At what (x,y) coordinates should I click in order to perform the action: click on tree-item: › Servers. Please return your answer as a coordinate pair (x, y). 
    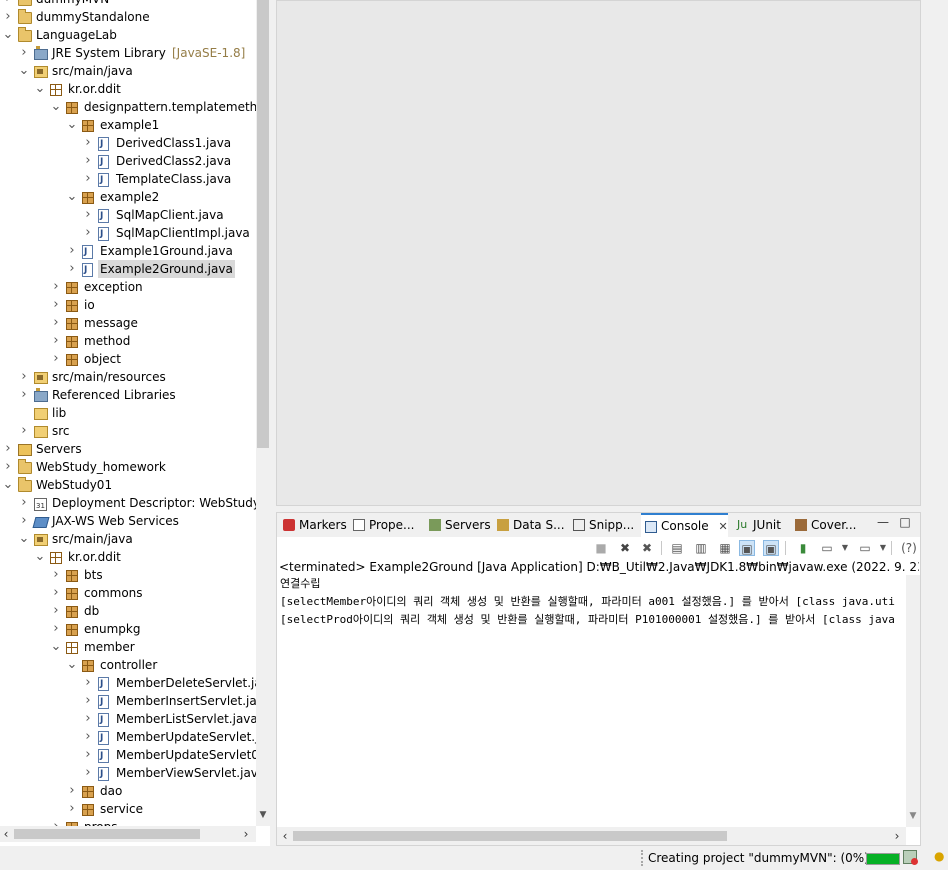
    Looking at the image, I should click on (128, 449).